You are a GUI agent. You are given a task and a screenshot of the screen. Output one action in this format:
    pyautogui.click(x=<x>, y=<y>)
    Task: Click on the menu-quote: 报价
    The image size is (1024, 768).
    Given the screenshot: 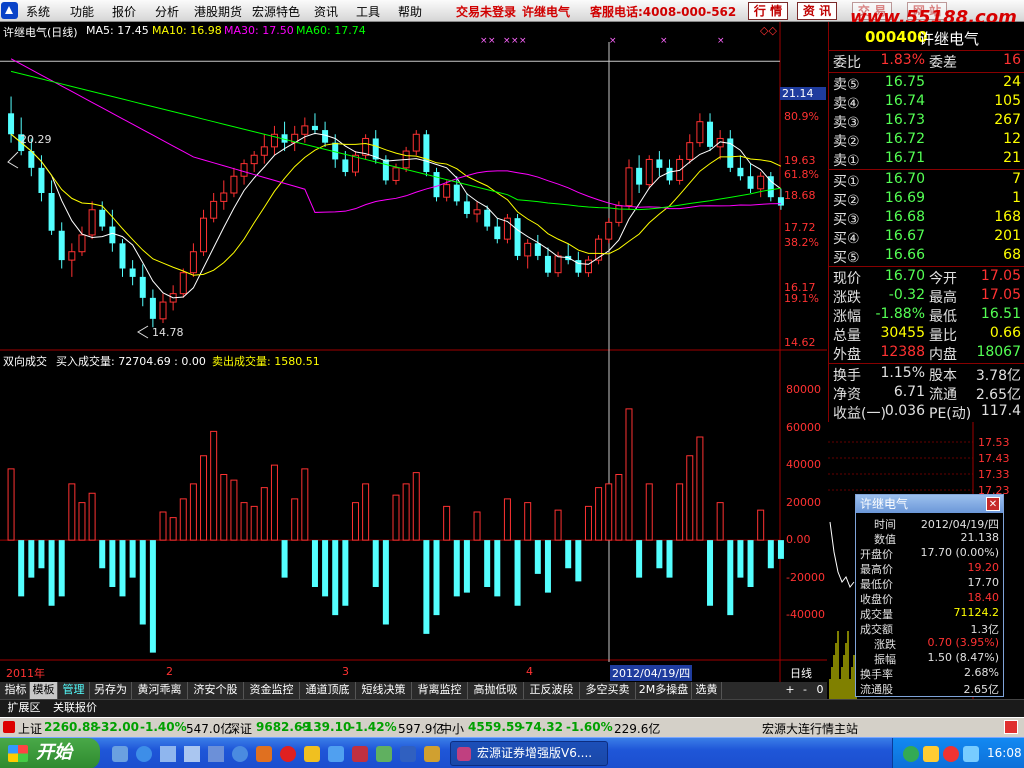 What is the action you would take?
    pyautogui.click(x=124, y=11)
    